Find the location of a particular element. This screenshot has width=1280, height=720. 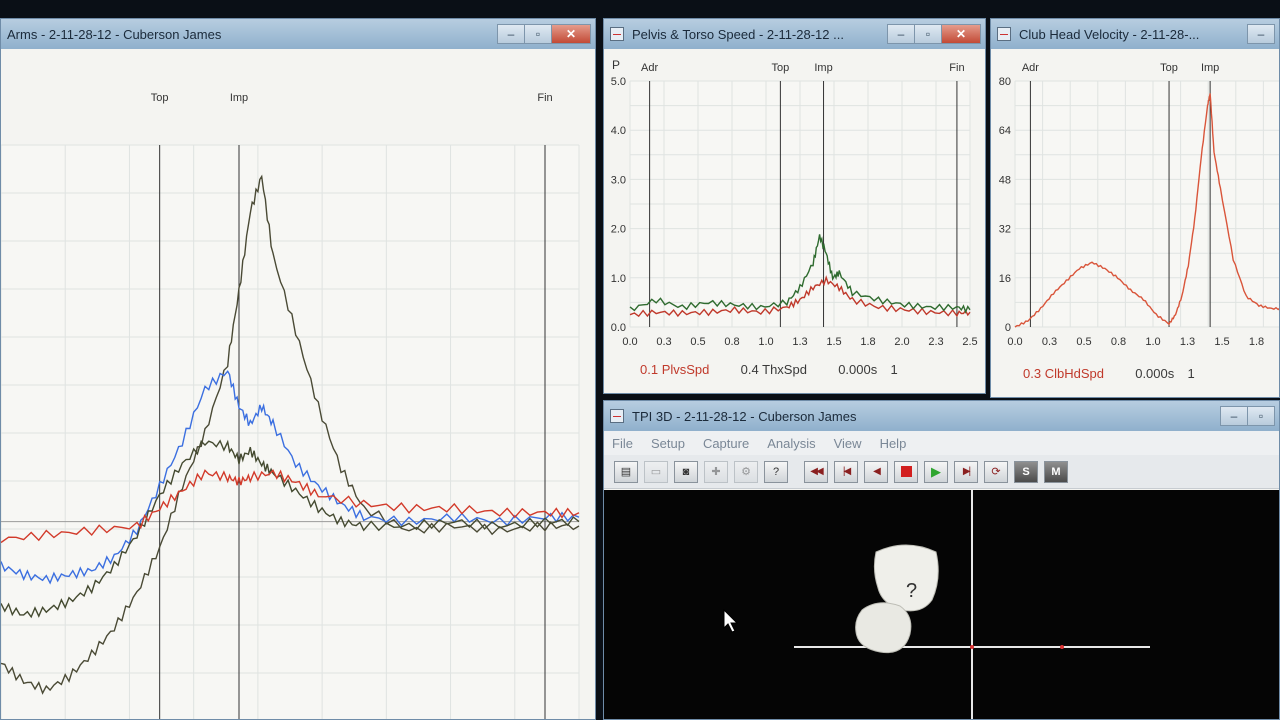

event-label-adr: Adr is located at coordinates (649, 68).